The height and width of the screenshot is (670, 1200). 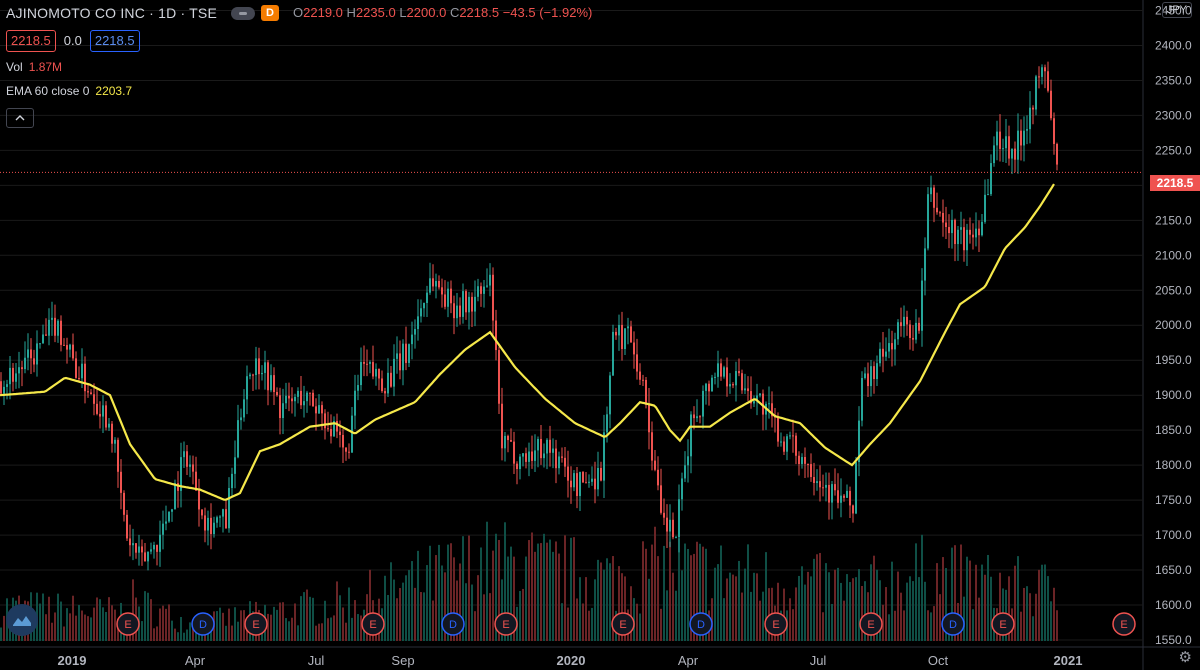 What do you see at coordinates (31, 41) in the screenshot?
I see `sell-price-button: 2218.5` at bounding box center [31, 41].